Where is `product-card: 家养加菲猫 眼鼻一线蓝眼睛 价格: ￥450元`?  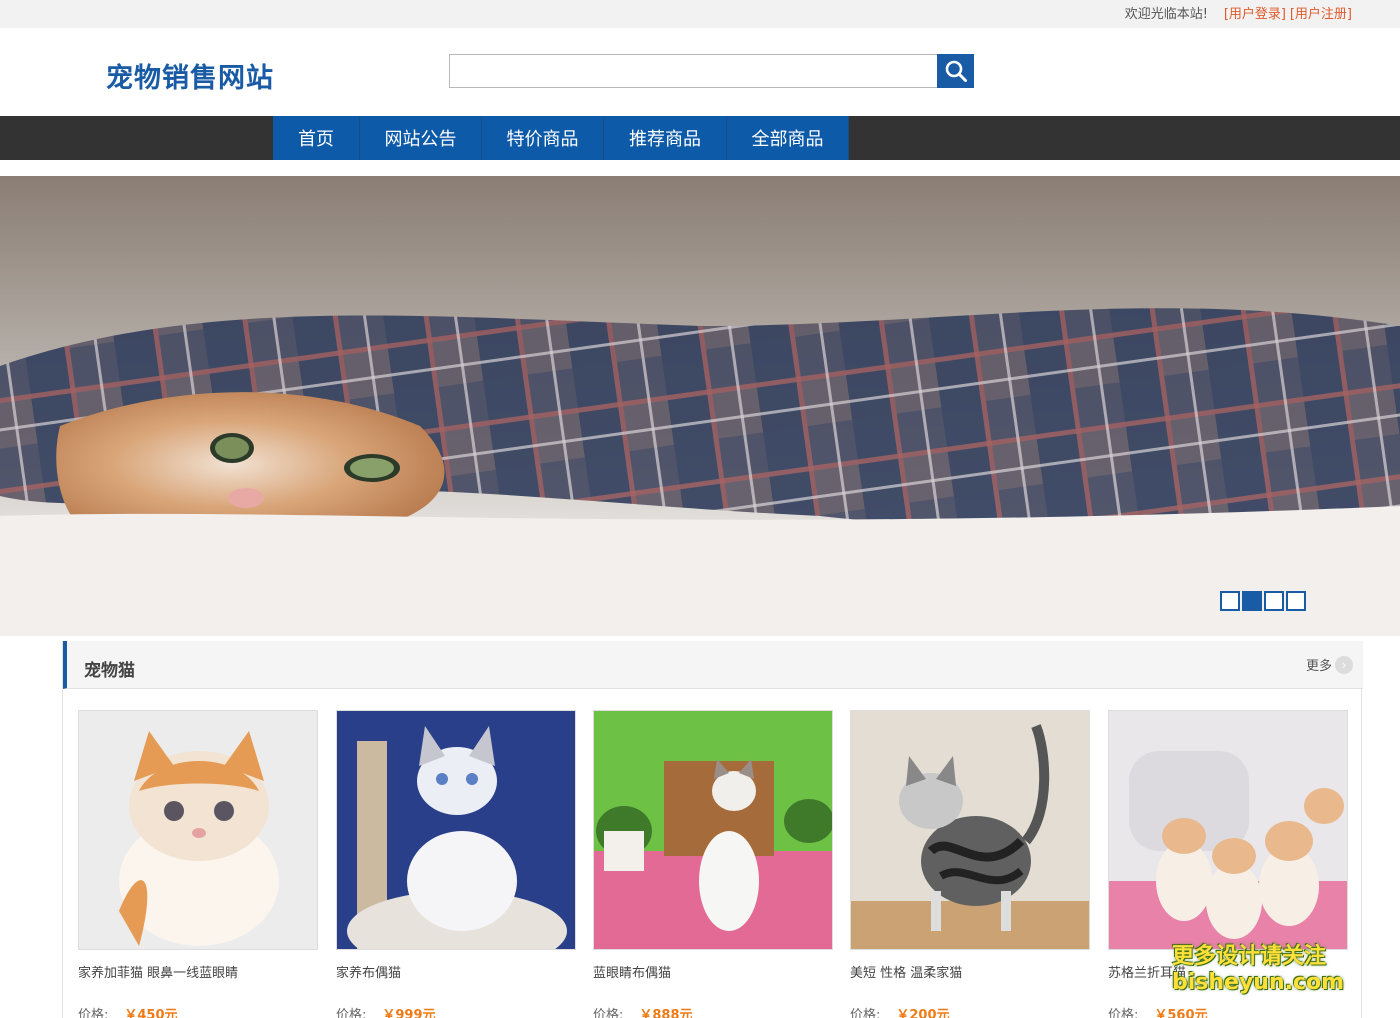
product-card: 家养加菲猫 眼鼻一线蓝眼睛 价格: ￥450元 is located at coordinates (198, 864).